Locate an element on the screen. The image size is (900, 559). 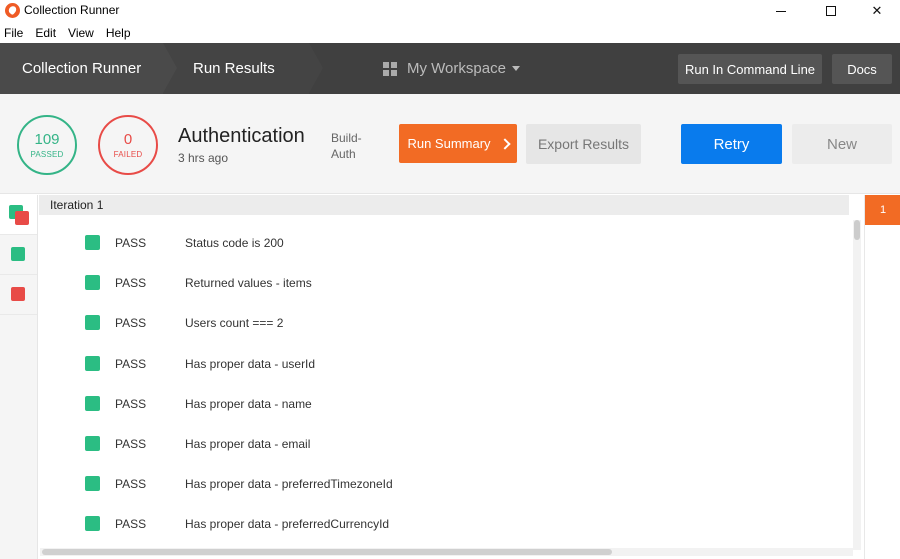
close-button: ✕ is located at coordinates (877, 11).